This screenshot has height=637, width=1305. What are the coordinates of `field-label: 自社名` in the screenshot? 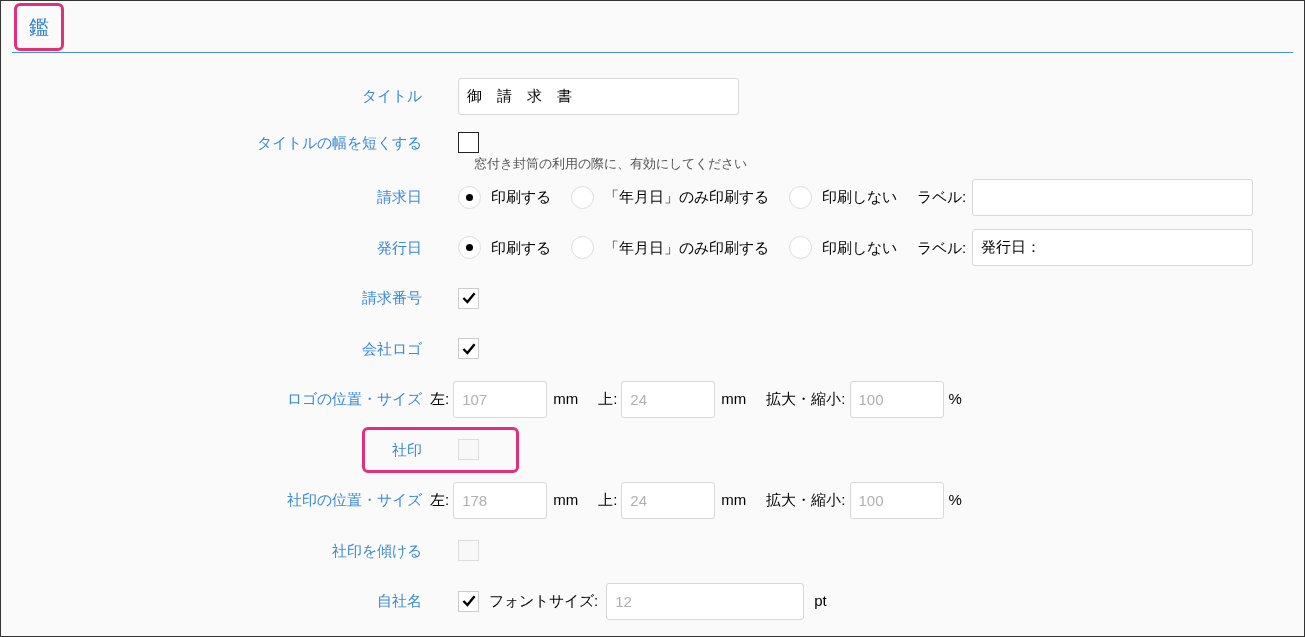 It's located at (399, 601).